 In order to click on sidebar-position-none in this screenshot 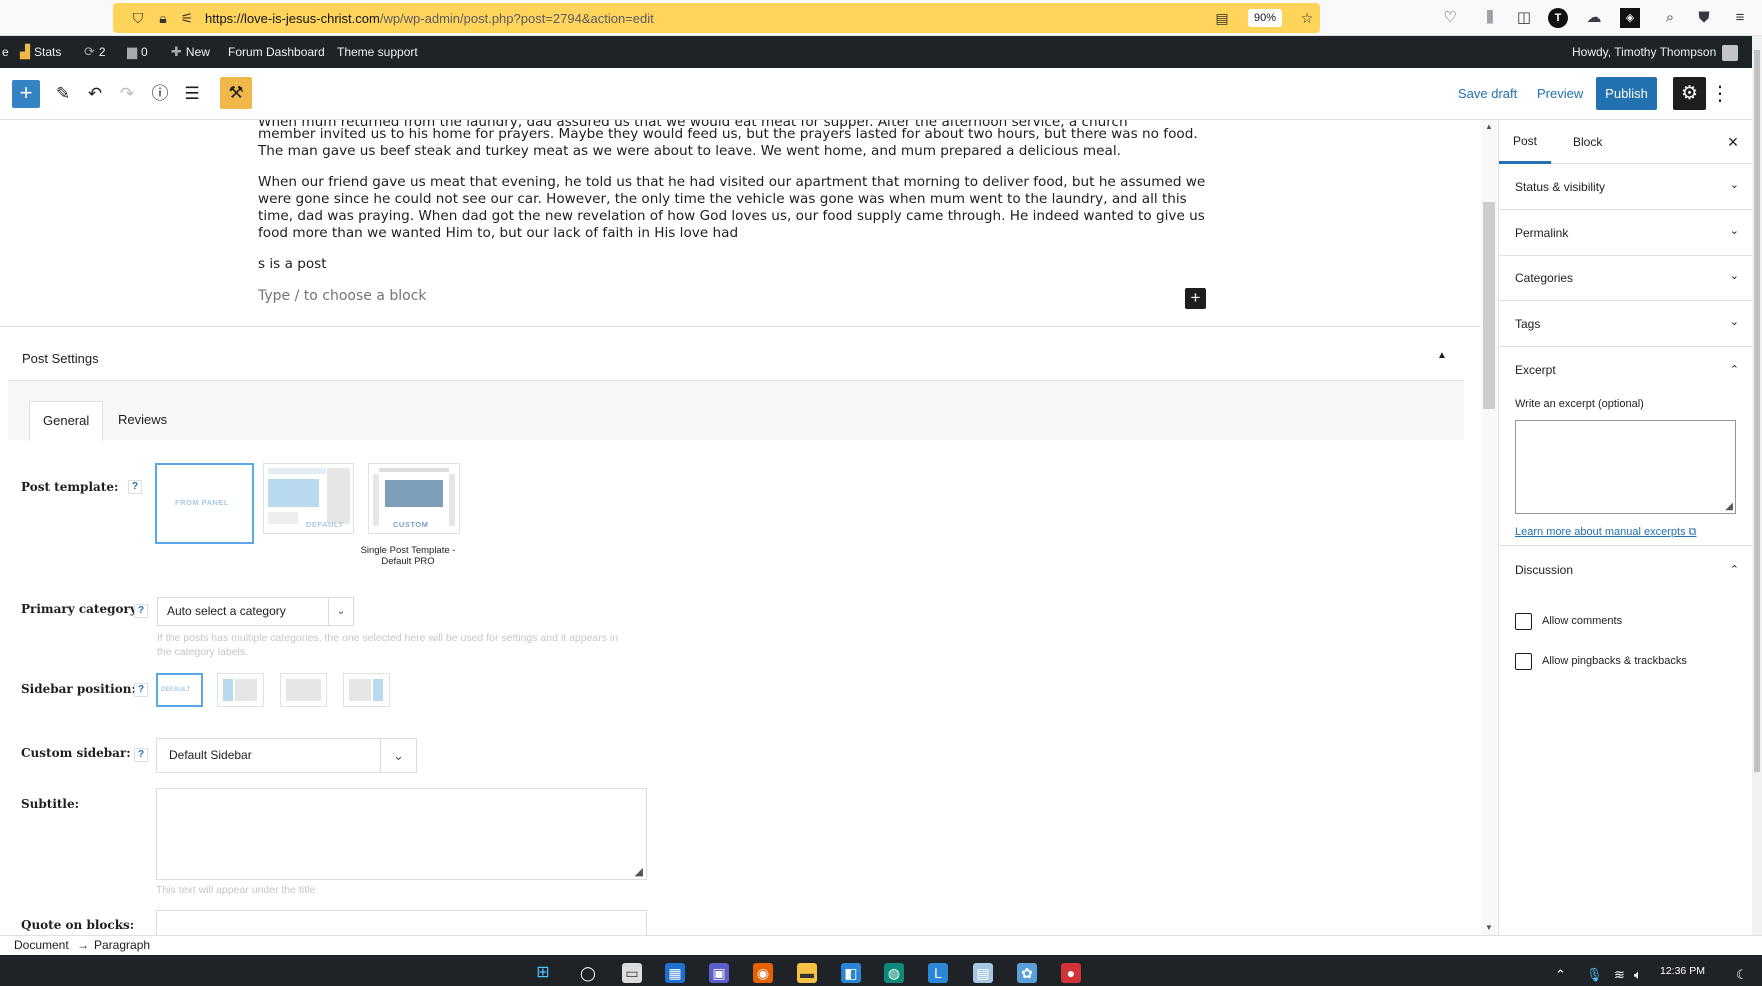, I will do `click(303, 690)`.